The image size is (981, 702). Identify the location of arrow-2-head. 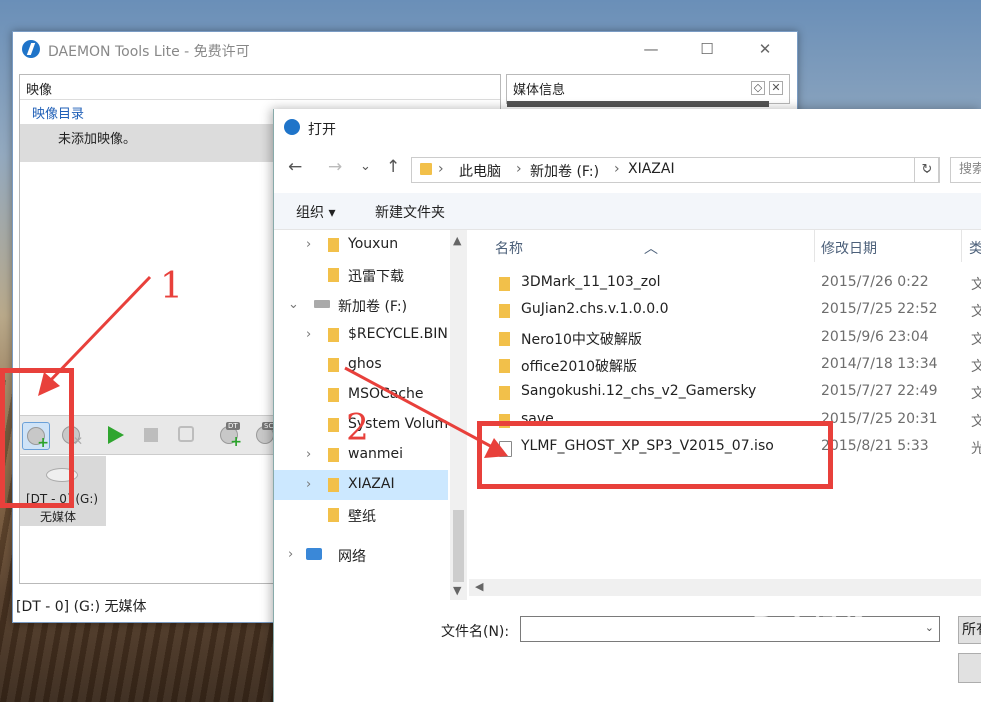
(496, 448).